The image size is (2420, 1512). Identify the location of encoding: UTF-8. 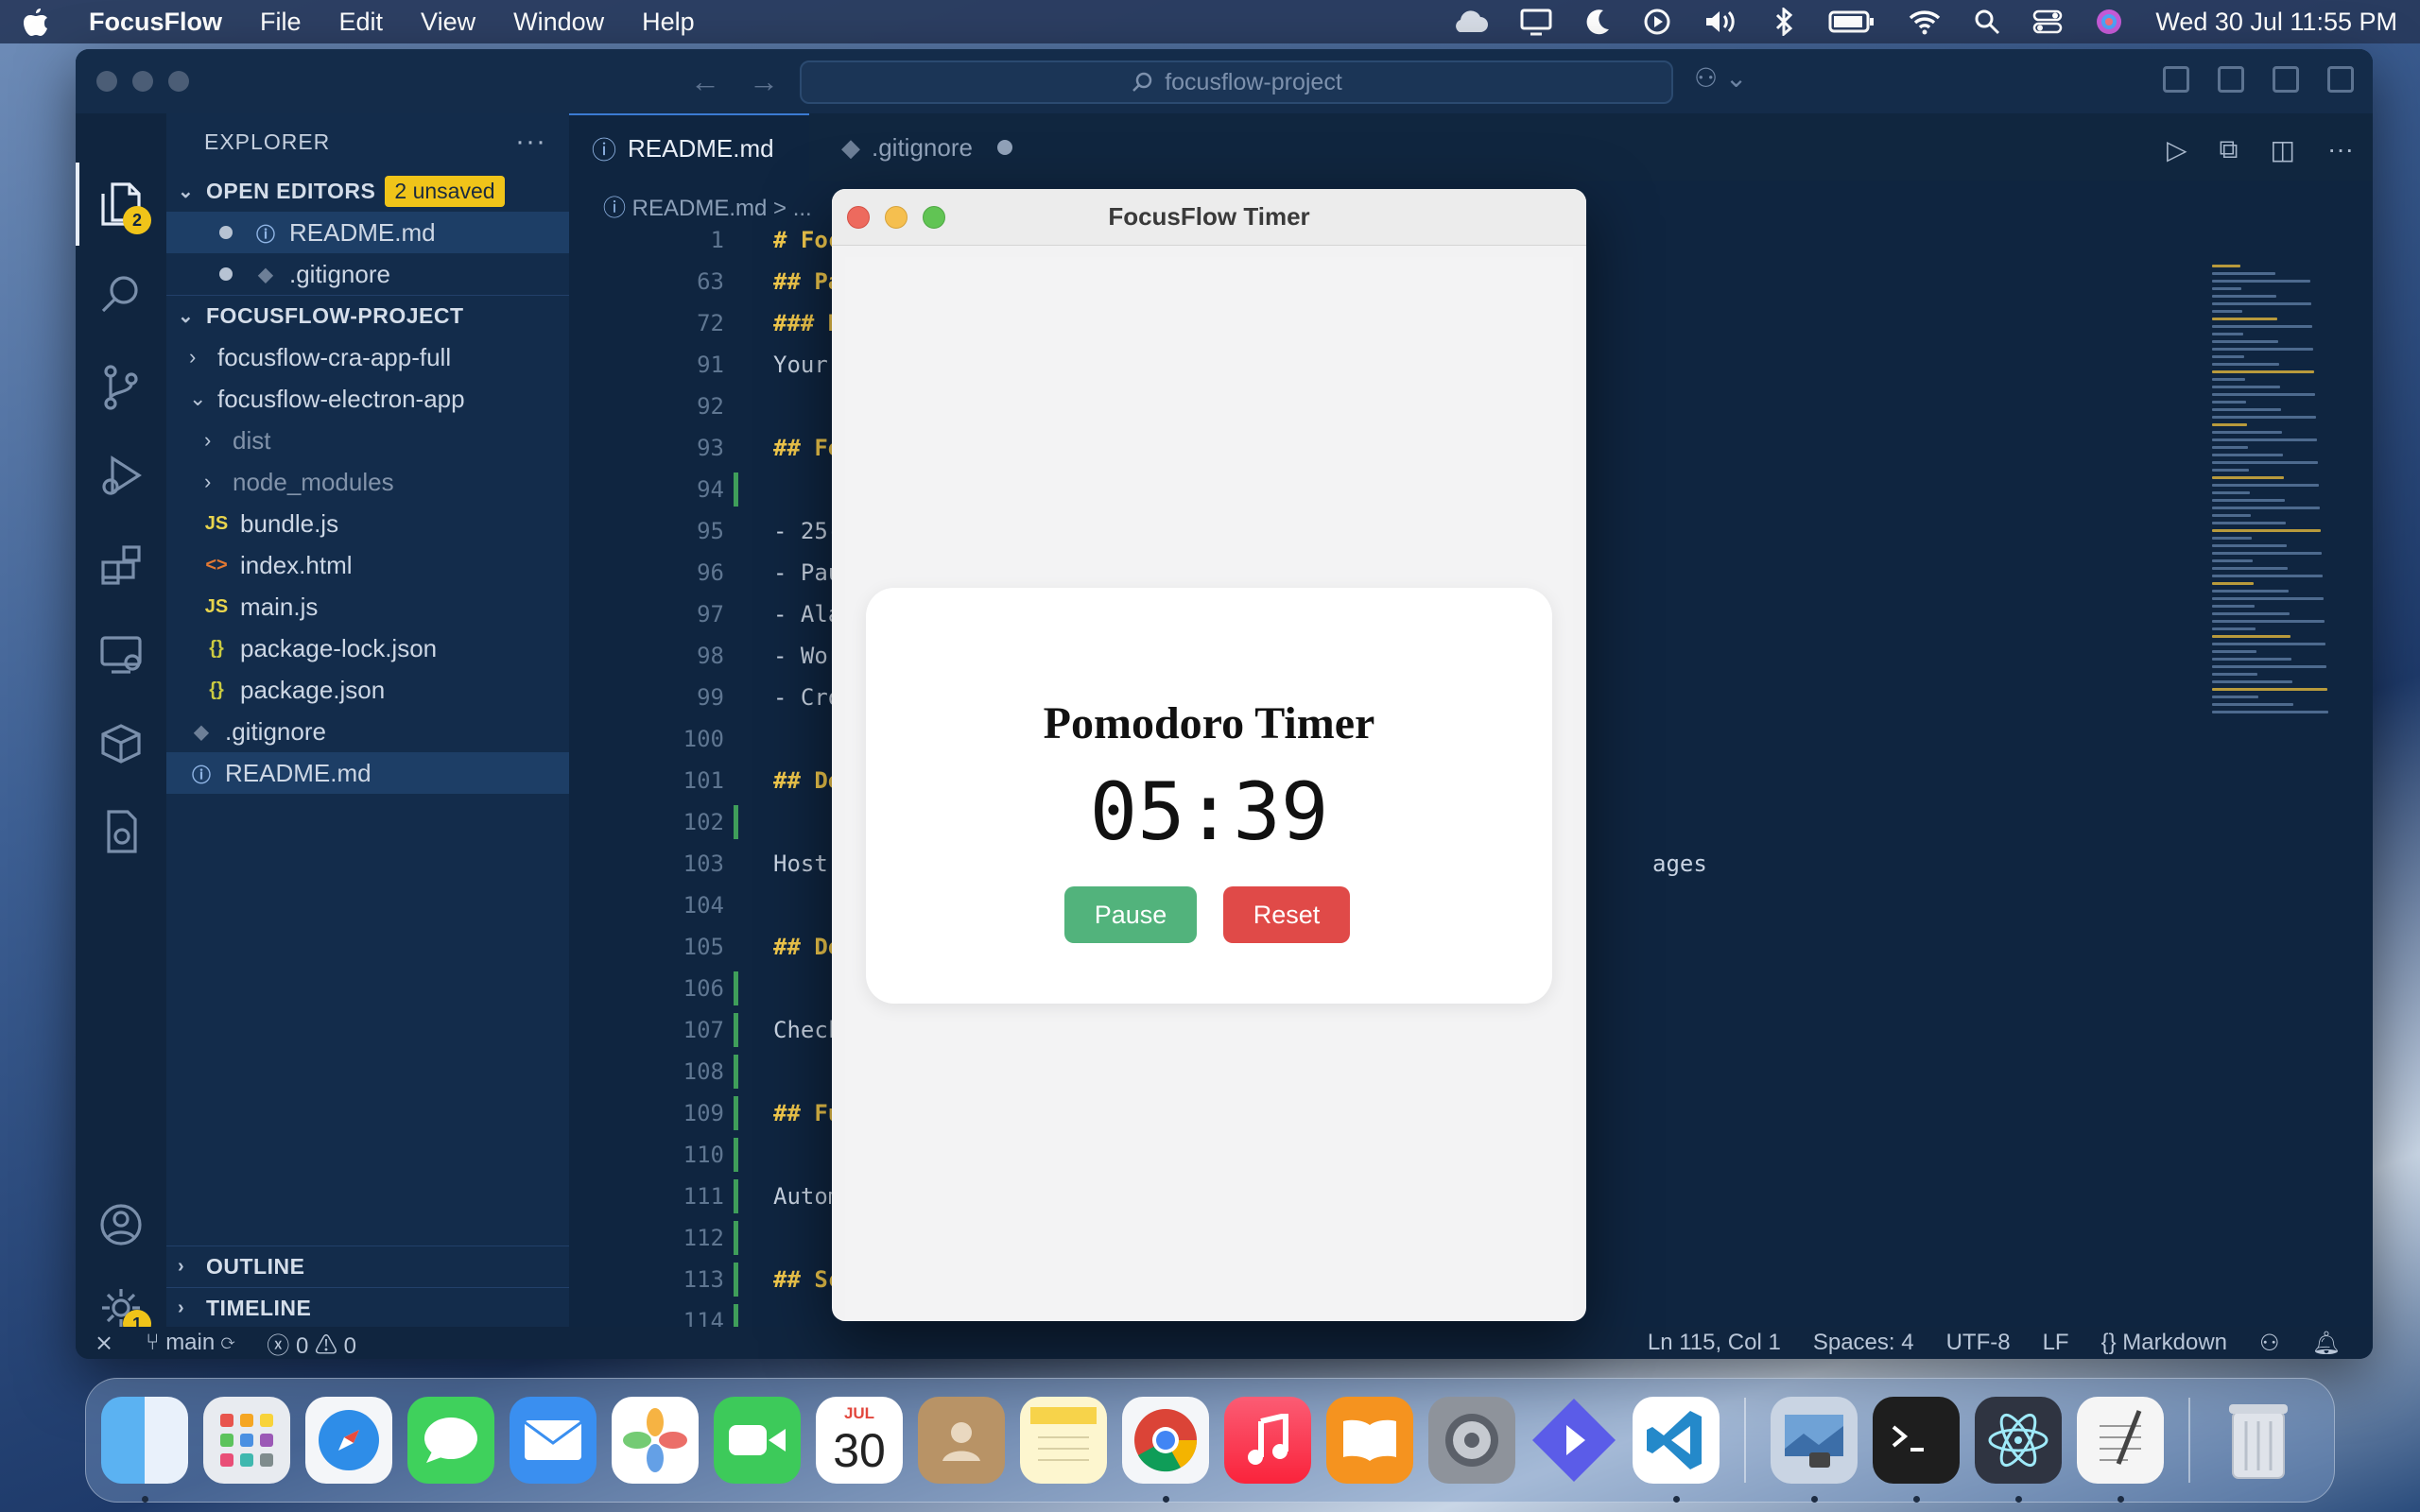
(1978, 1343).